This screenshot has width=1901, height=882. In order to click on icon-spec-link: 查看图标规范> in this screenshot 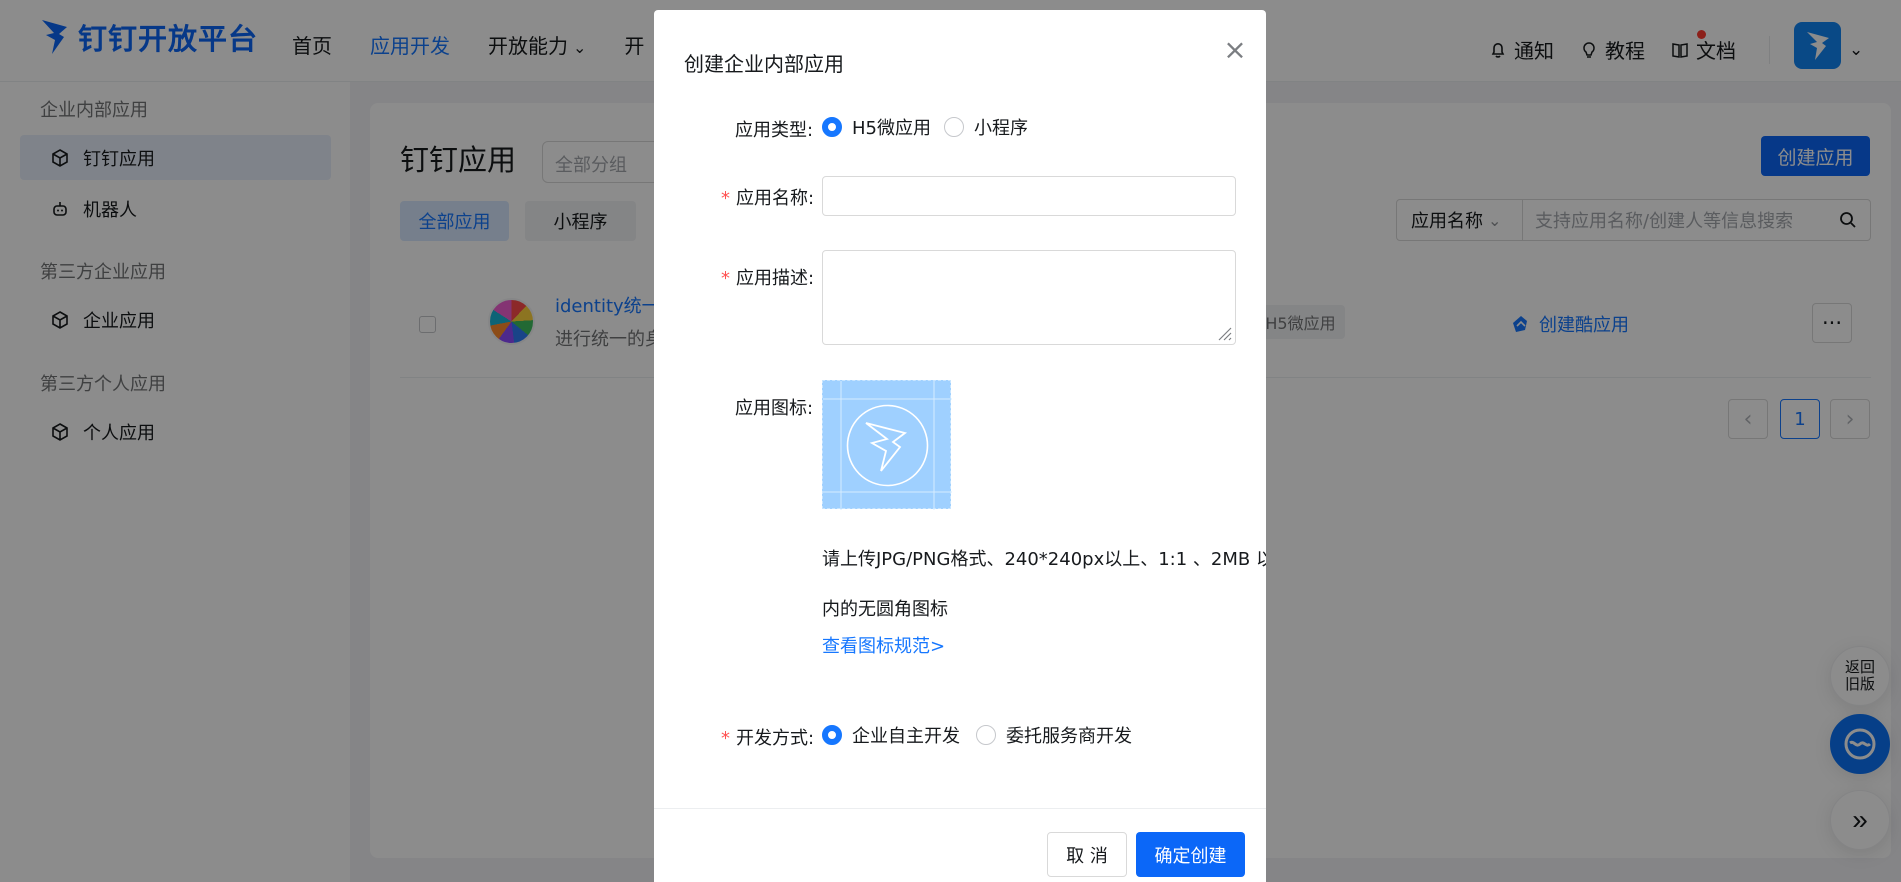, I will do `click(883, 645)`.